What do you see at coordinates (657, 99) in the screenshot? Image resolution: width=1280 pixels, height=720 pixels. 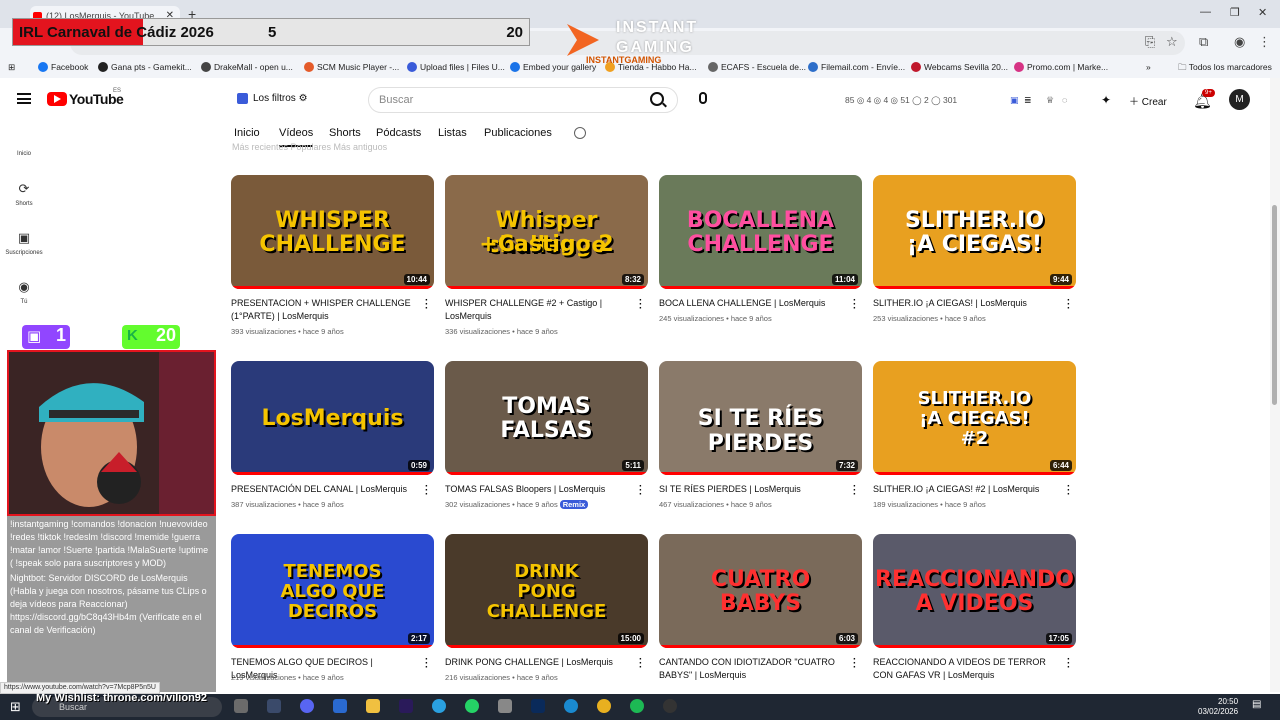 I see `search-icon` at bounding box center [657, 99].